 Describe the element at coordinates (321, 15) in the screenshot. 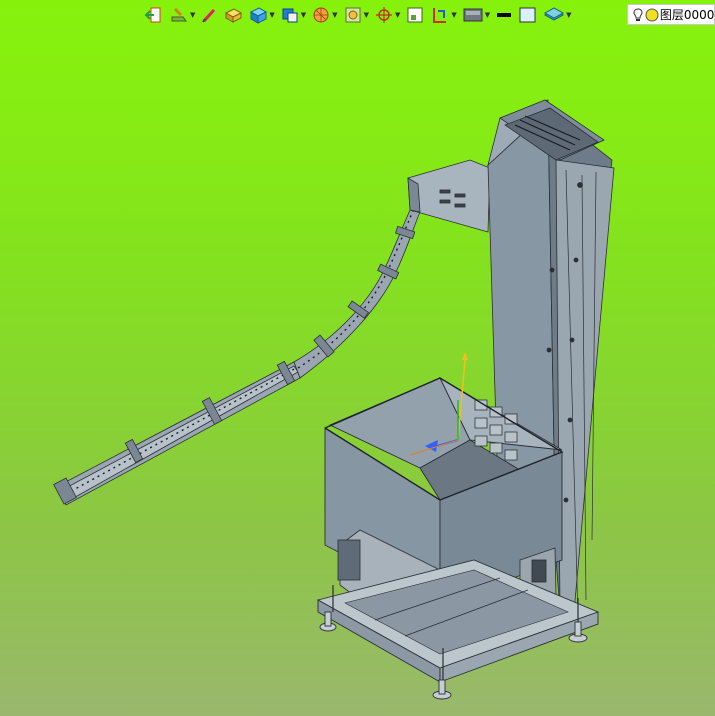

I see `sphere-icon` at that location.